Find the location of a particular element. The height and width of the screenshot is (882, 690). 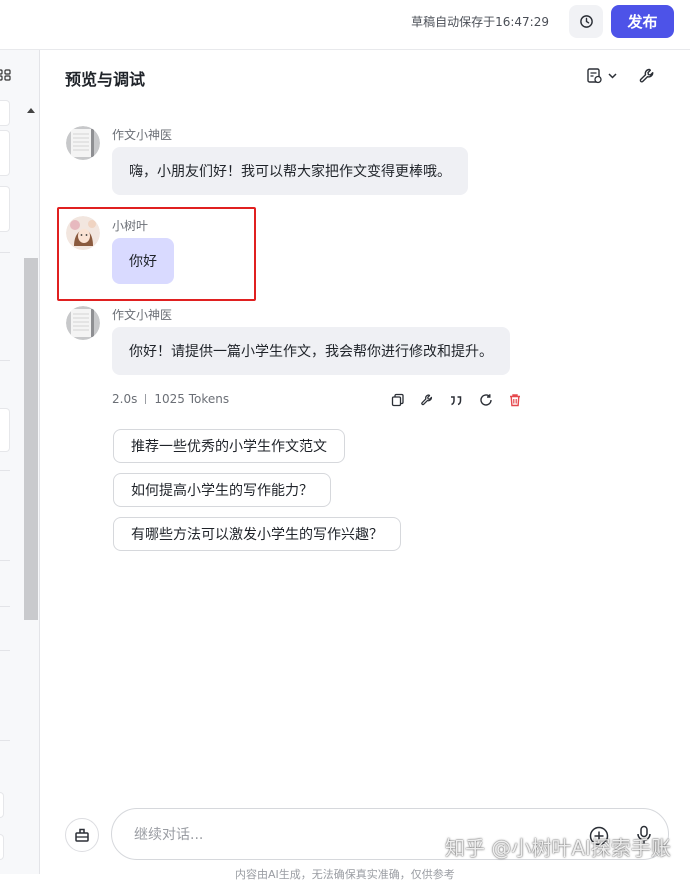

bot-message-bubble: 嗨，小朋友们好！我可以帮大家把作文变得更棒哦。 is located at coordinates (290, 171).